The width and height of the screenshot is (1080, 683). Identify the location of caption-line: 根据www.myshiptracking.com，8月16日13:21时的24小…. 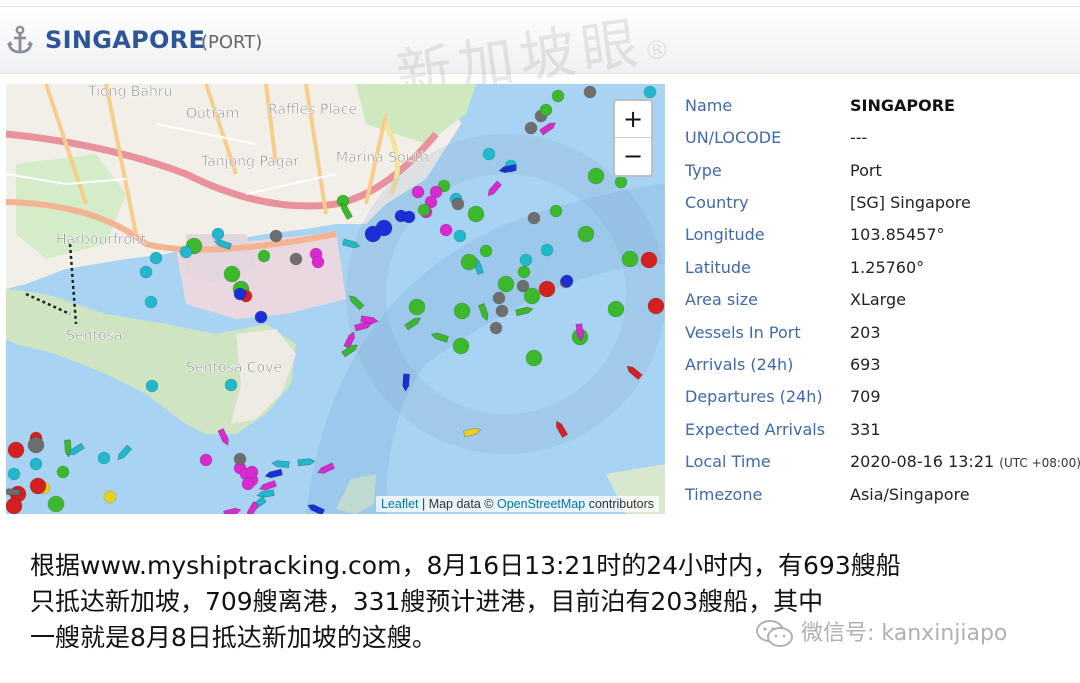
(465, 565).